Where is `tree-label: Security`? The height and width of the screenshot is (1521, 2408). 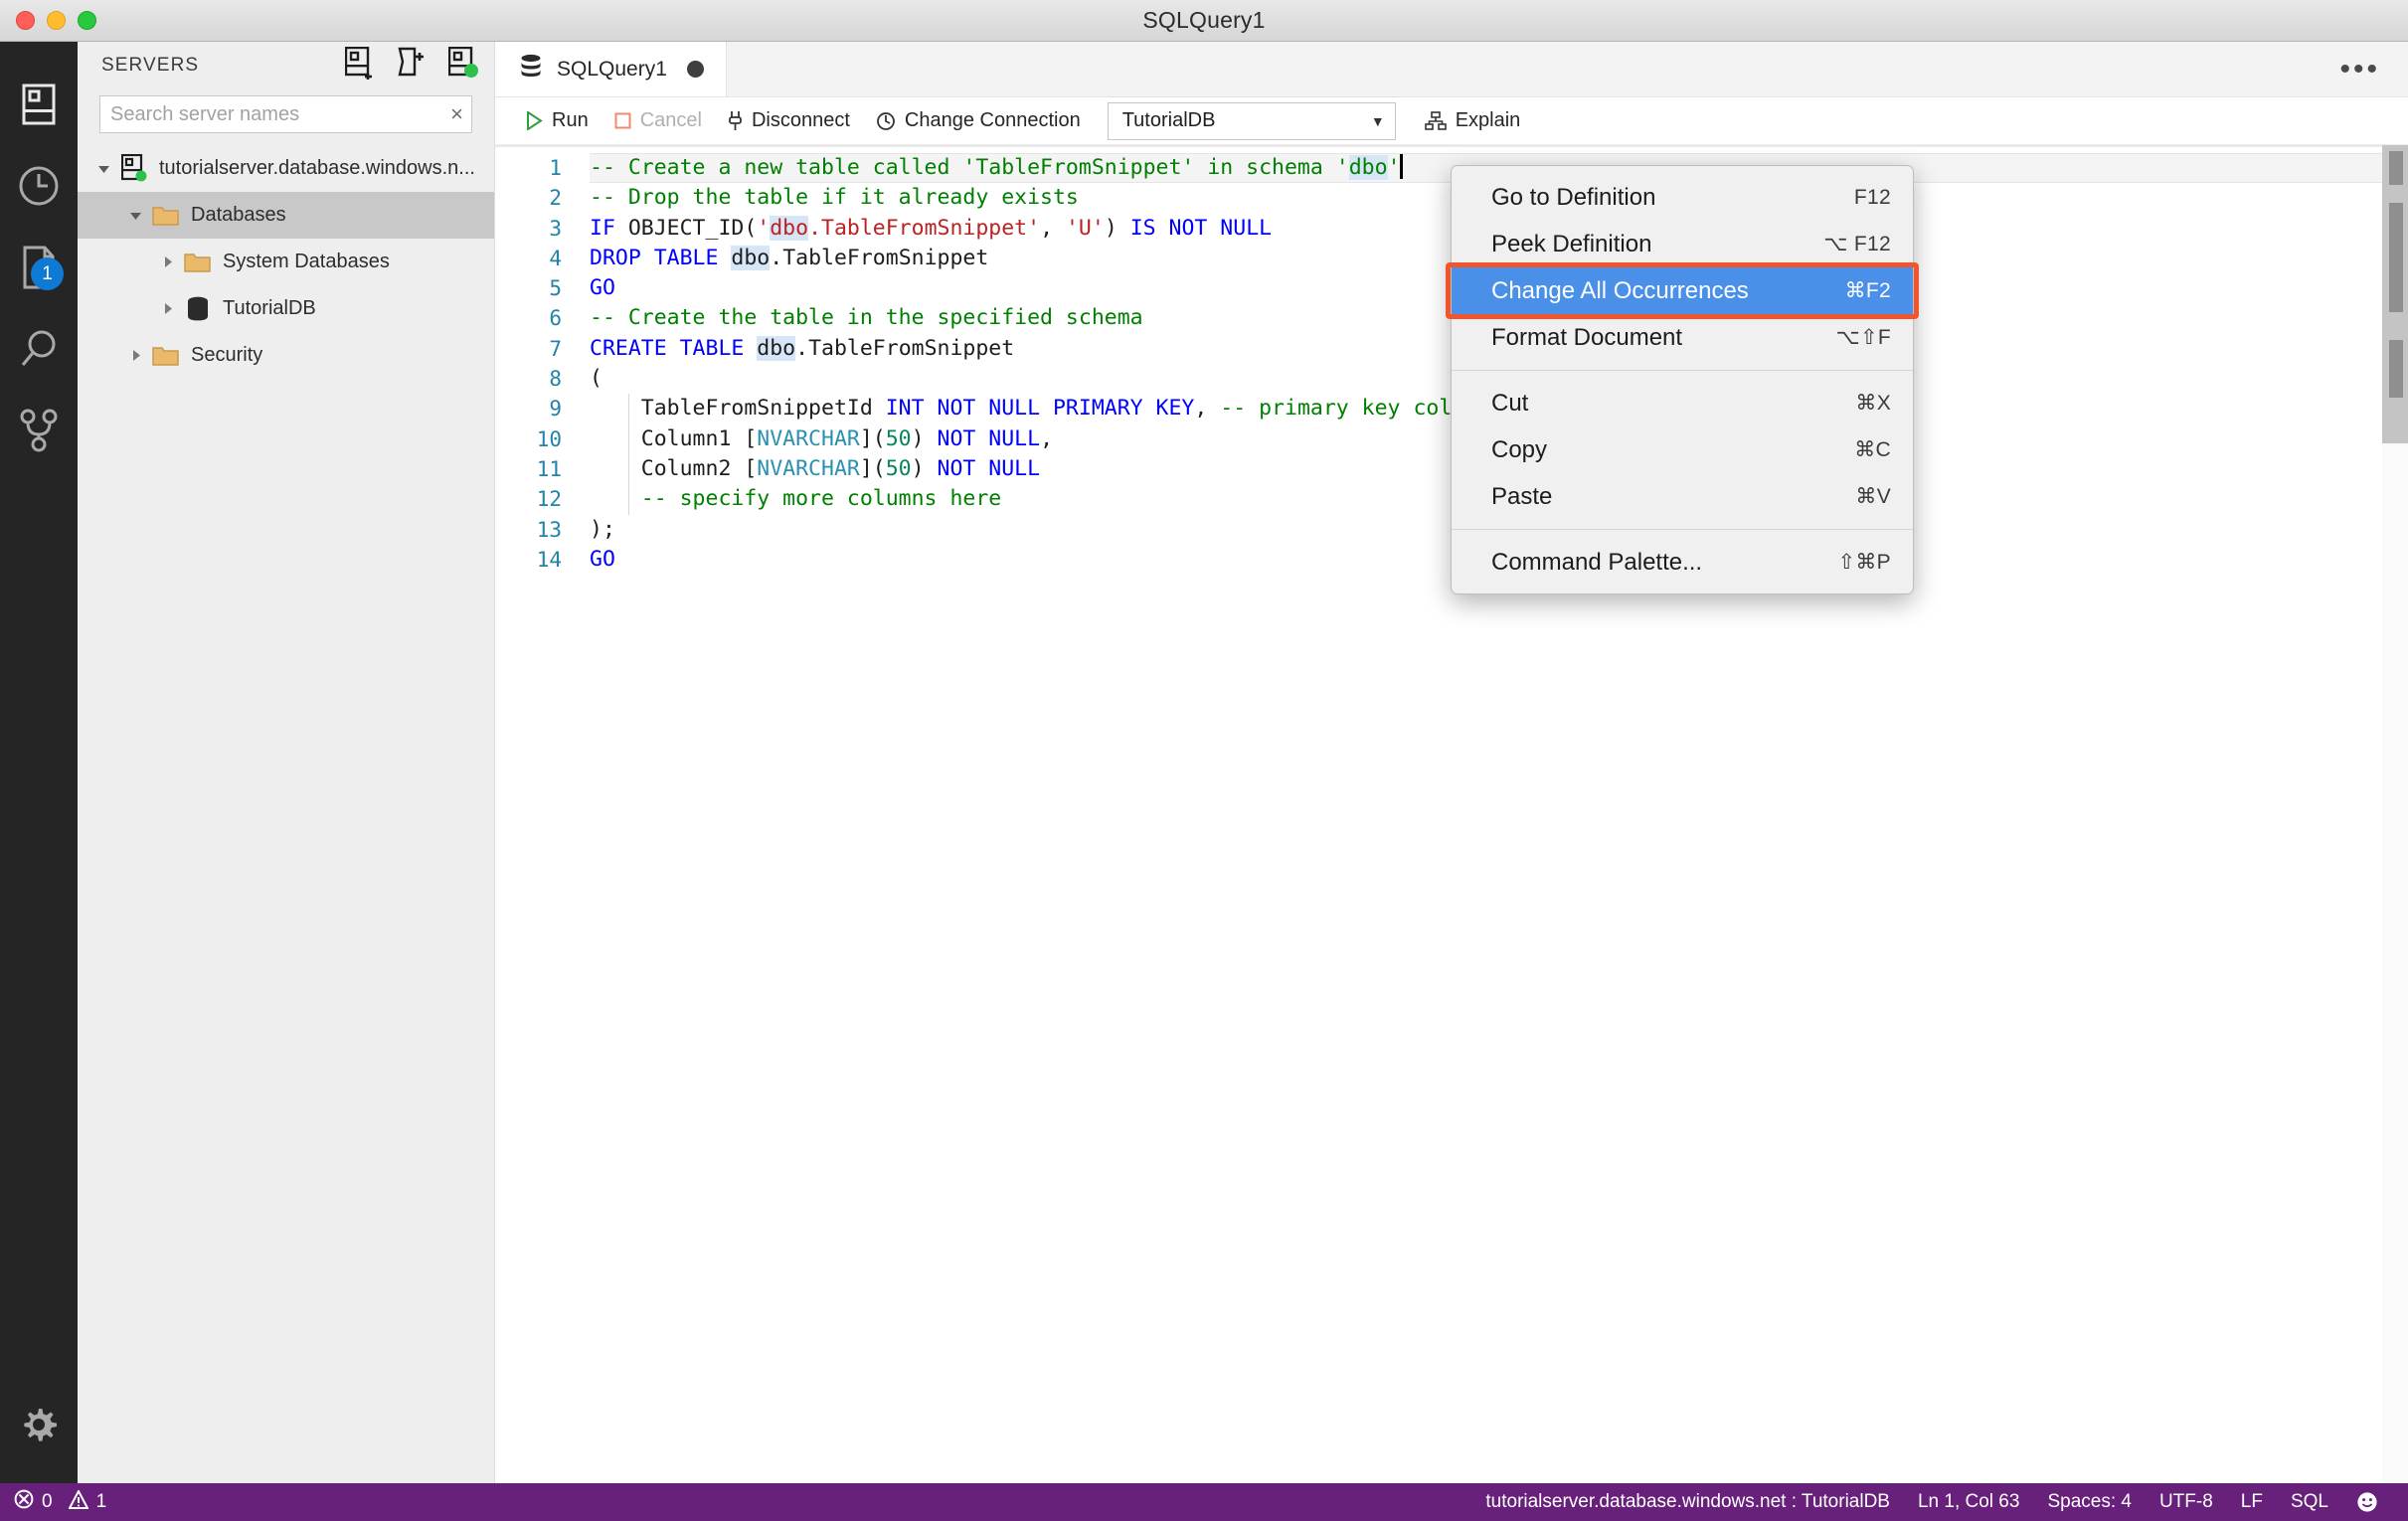 tree-label: Security is located at coordinates (227, 355).